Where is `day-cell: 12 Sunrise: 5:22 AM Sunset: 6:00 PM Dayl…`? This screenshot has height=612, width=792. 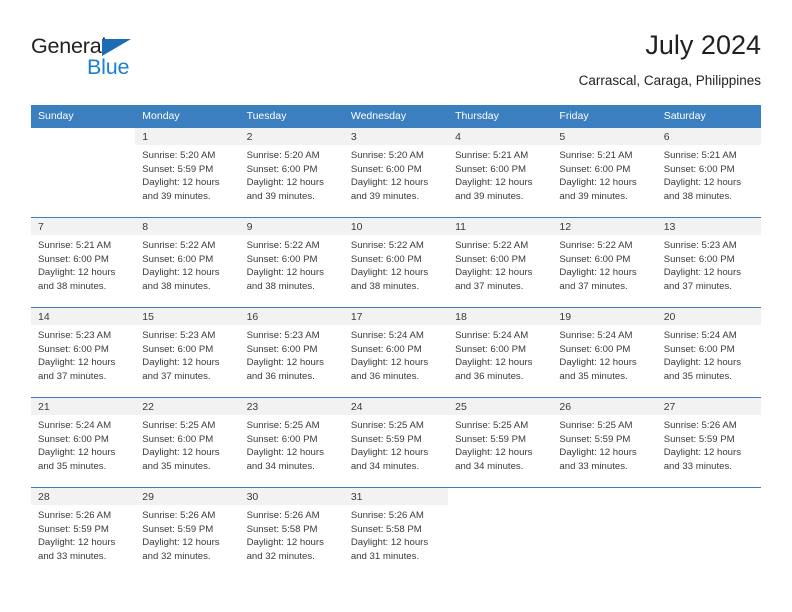 day-cell: 12 Sunrise: 5:22 AM Sunset: 6:00 PM Dayl… is located at coordinates (604, 262).